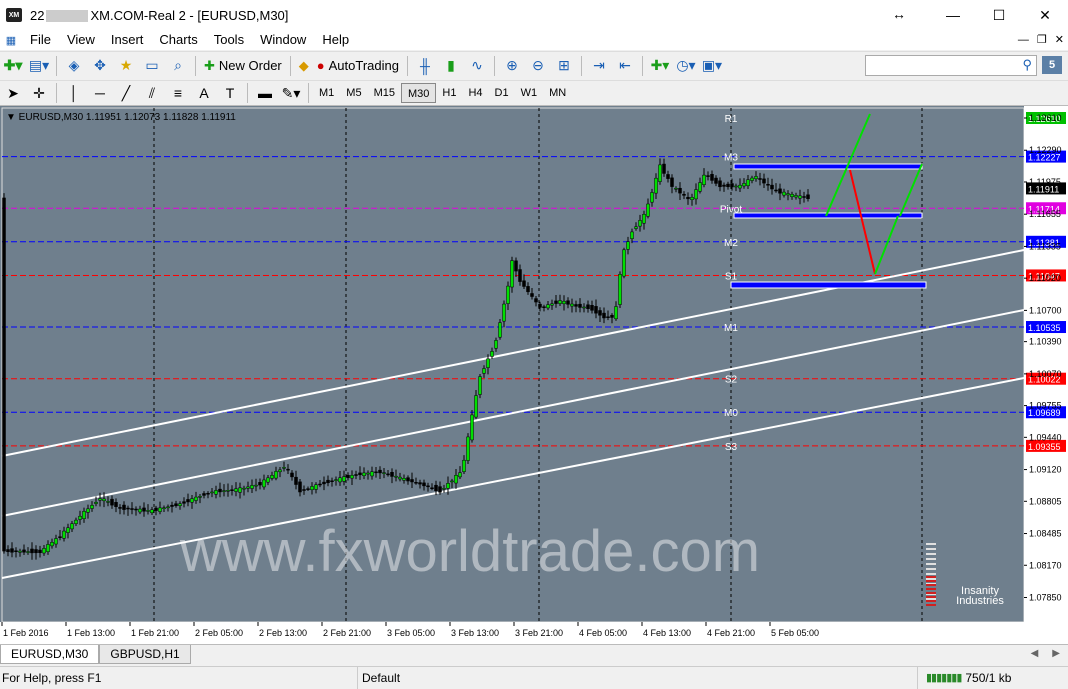 The height and width of the screenshot is (689, 1068). Describe the element at coordinates (1045, 118) in the screenshot. I see `y-tick-label: 1.12610` at that location.